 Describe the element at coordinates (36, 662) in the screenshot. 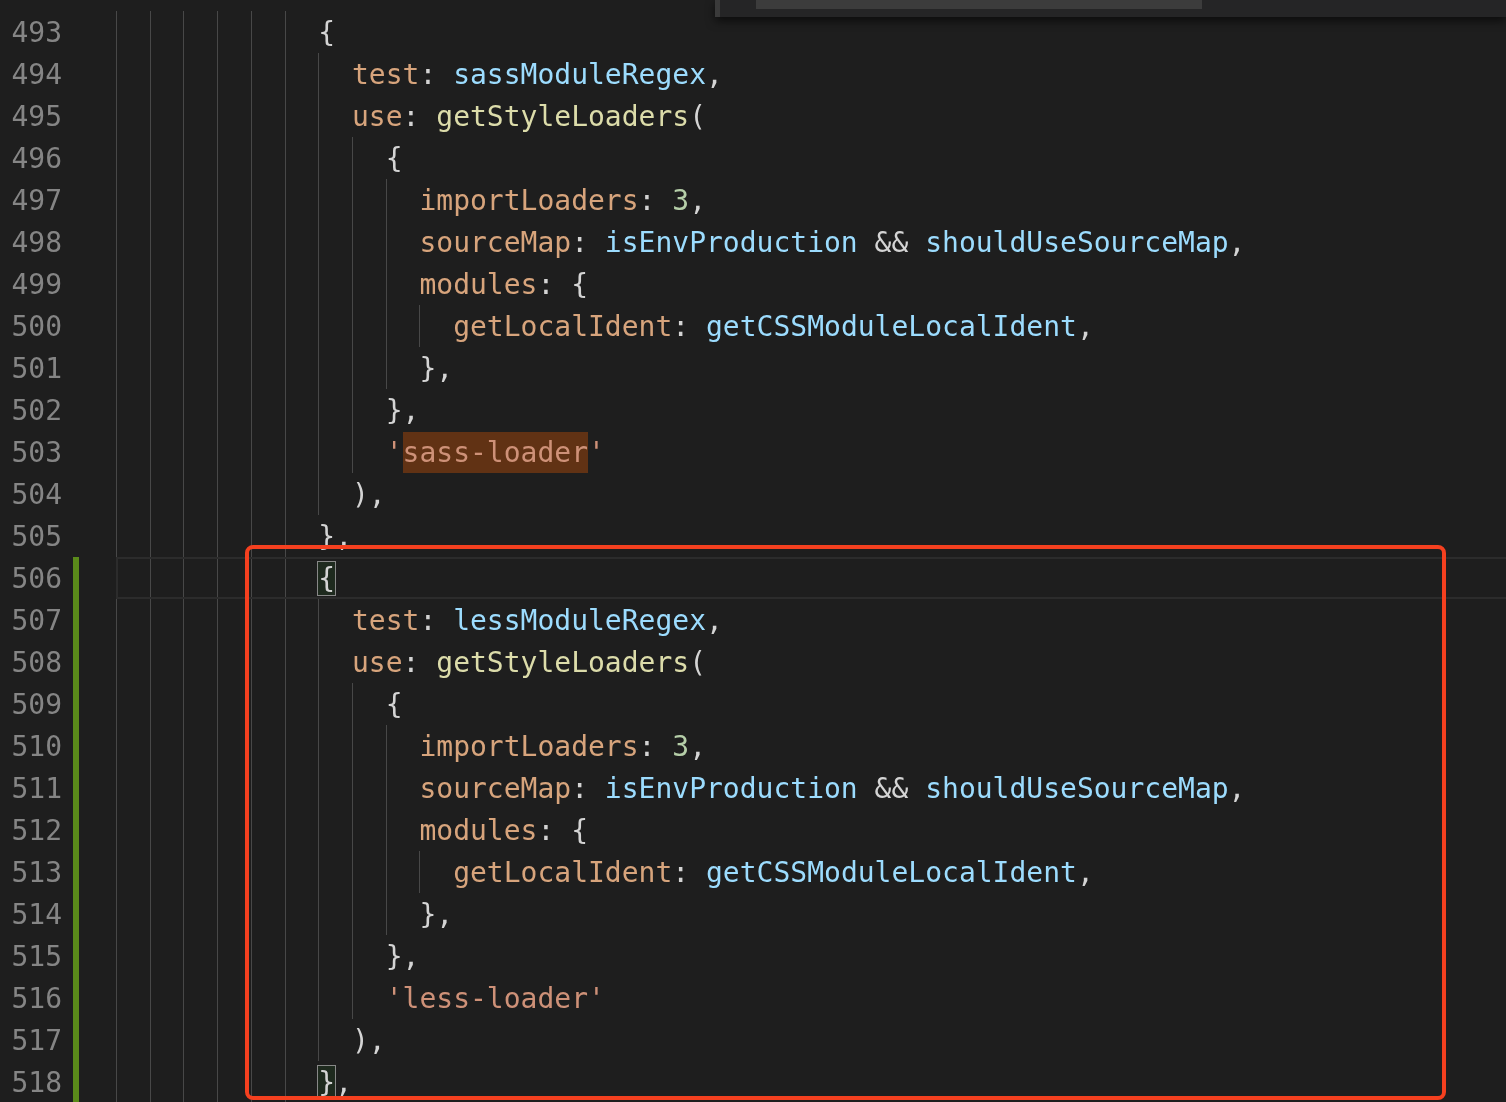

I see `line-number: 508` at that location.